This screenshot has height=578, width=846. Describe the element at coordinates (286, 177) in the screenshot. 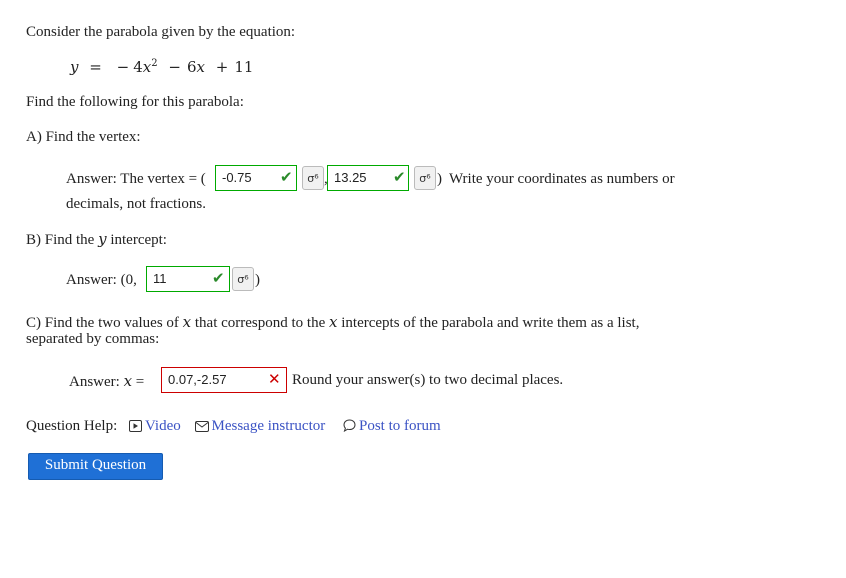

I see `vertex-x-correct-icon: ✔` at that location.